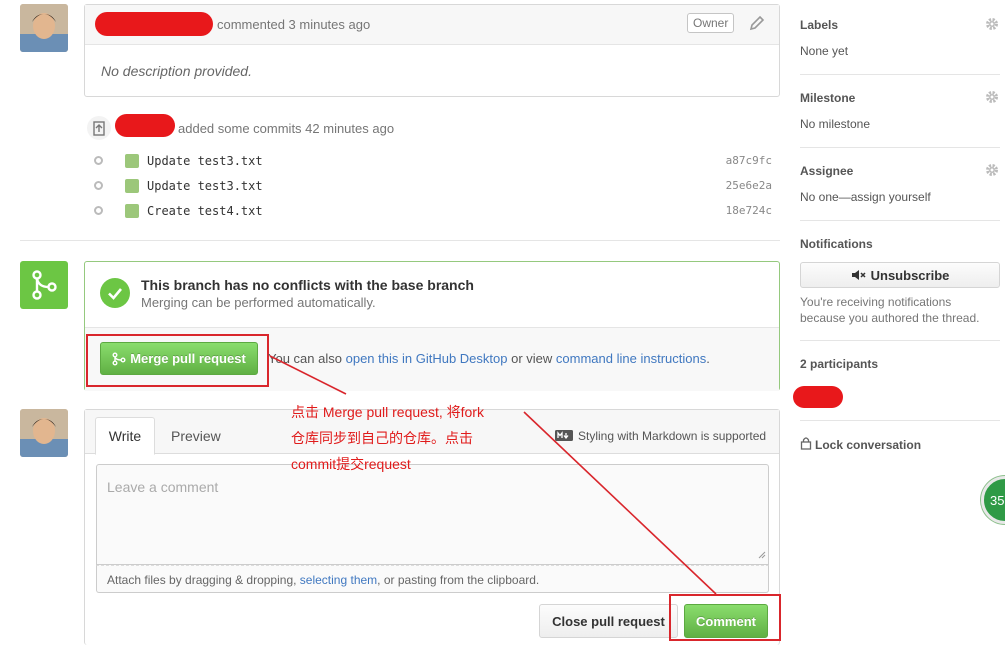 The image size is (1005, 645). I want to click on timeline-divider, so click(400, 240).